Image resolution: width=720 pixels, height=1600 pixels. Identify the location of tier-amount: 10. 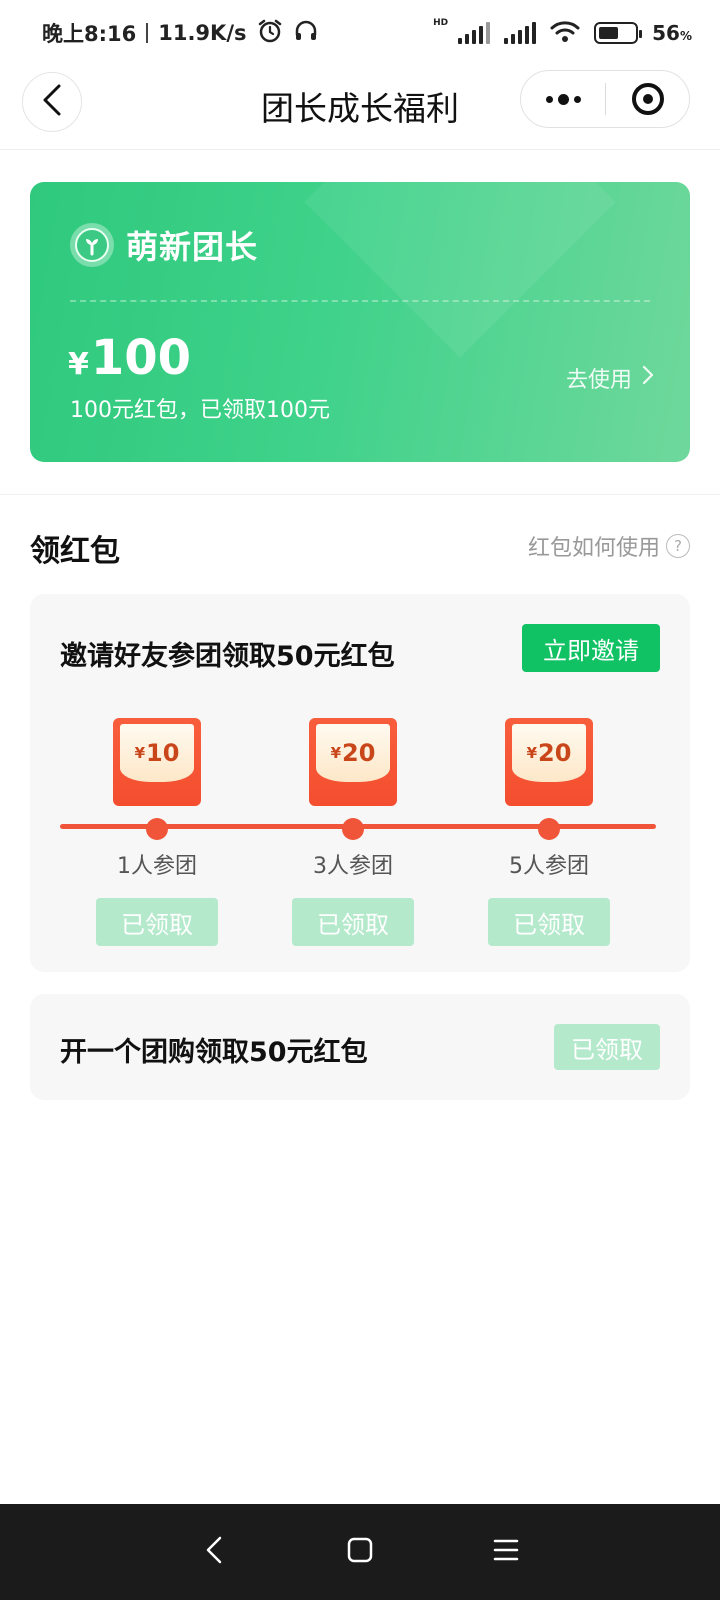
(163, 753).